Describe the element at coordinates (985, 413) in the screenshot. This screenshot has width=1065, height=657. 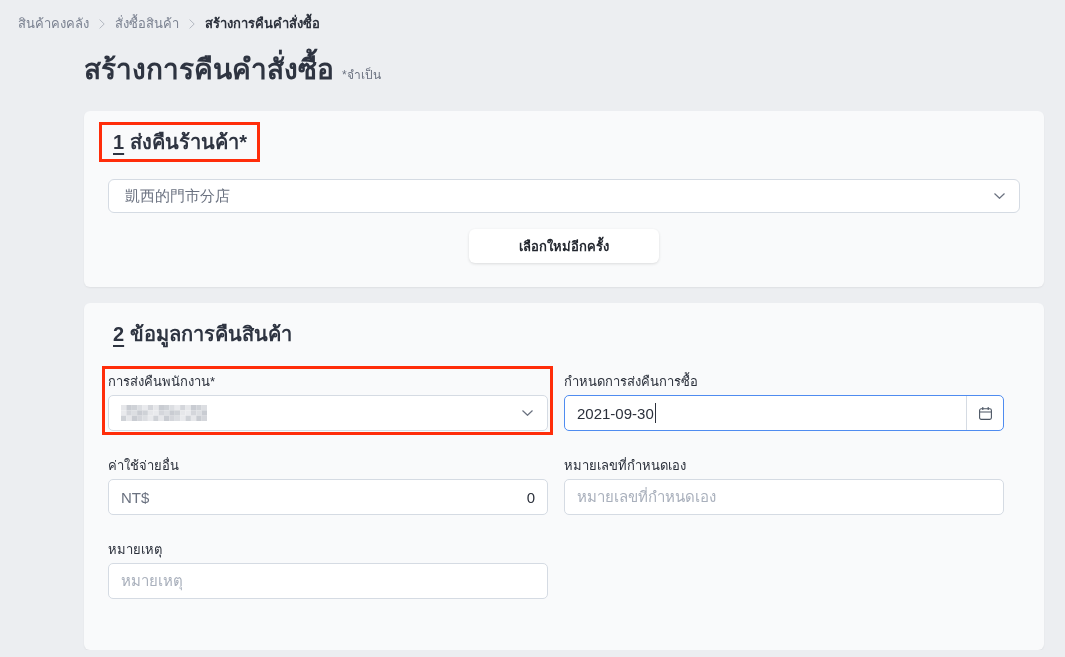
I see `calendar-icon` at that location.